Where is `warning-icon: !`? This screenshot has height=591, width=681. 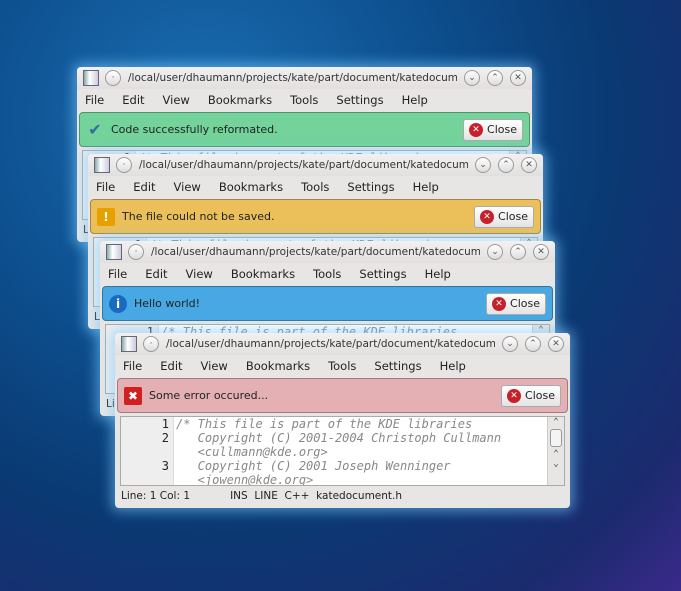 warning-icon: ! is located at coordinates (106, 216).